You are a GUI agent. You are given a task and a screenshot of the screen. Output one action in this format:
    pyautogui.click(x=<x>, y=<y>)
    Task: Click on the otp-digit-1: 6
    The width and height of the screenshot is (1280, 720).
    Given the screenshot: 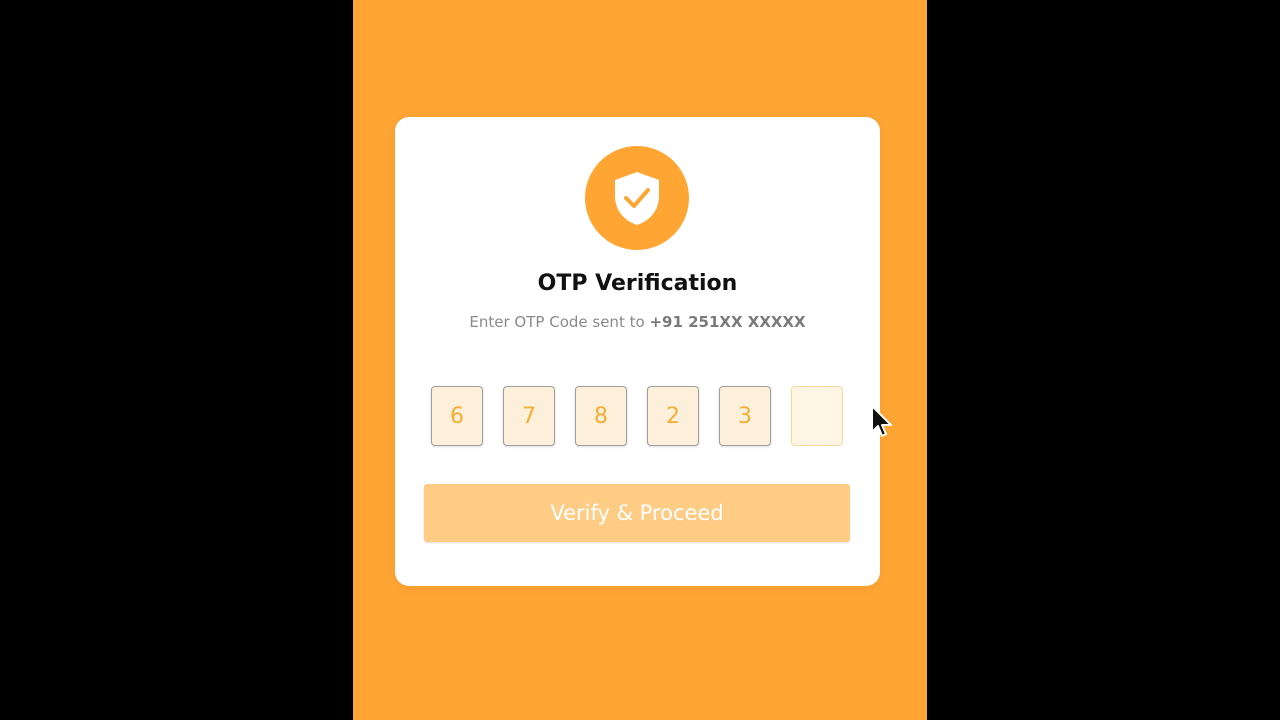 What is the action you would take?
    pyautogui.click(x=457, y=416)
    